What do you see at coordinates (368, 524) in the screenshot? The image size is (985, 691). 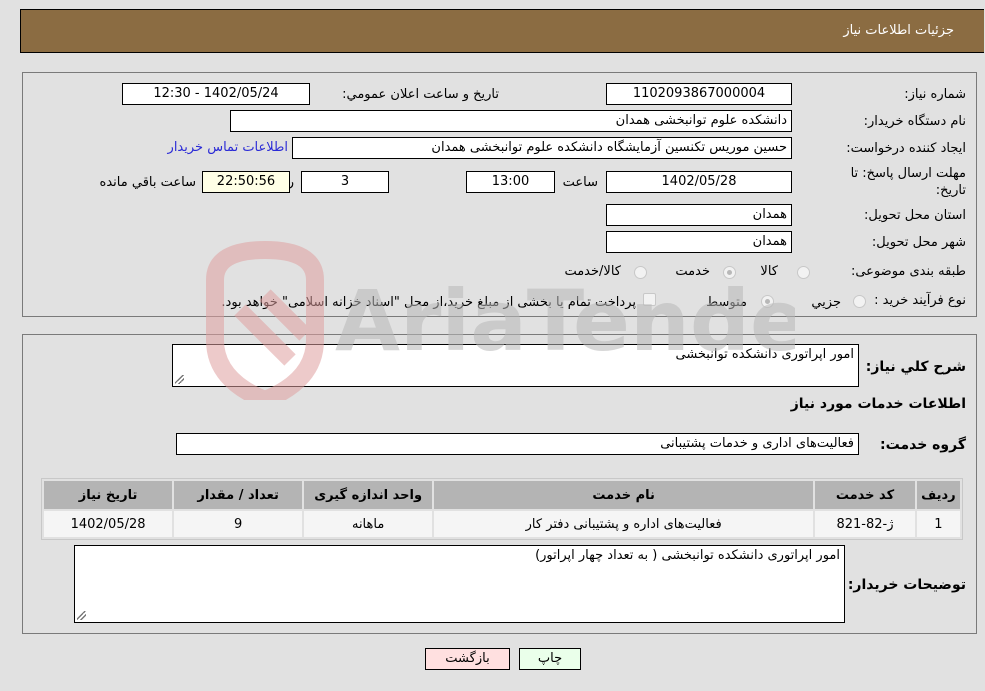 I see `cell-unit: ماهانه` at bounding box center [368, 524].